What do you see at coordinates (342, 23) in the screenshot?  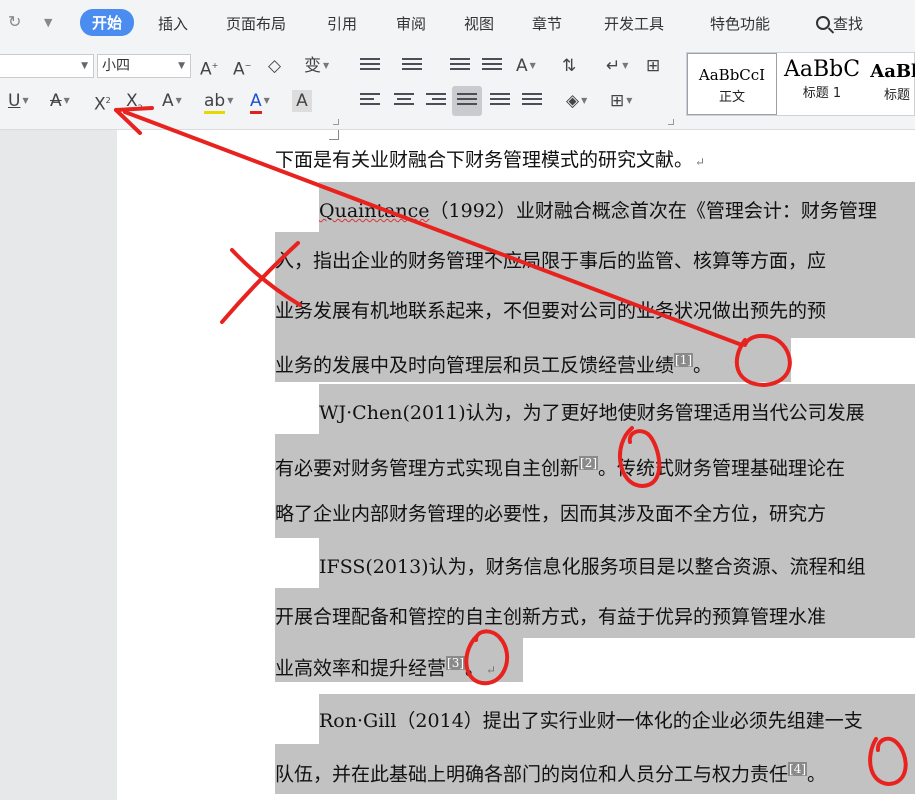 I see `tab-references: 引用` at bounding box center [342, 23].